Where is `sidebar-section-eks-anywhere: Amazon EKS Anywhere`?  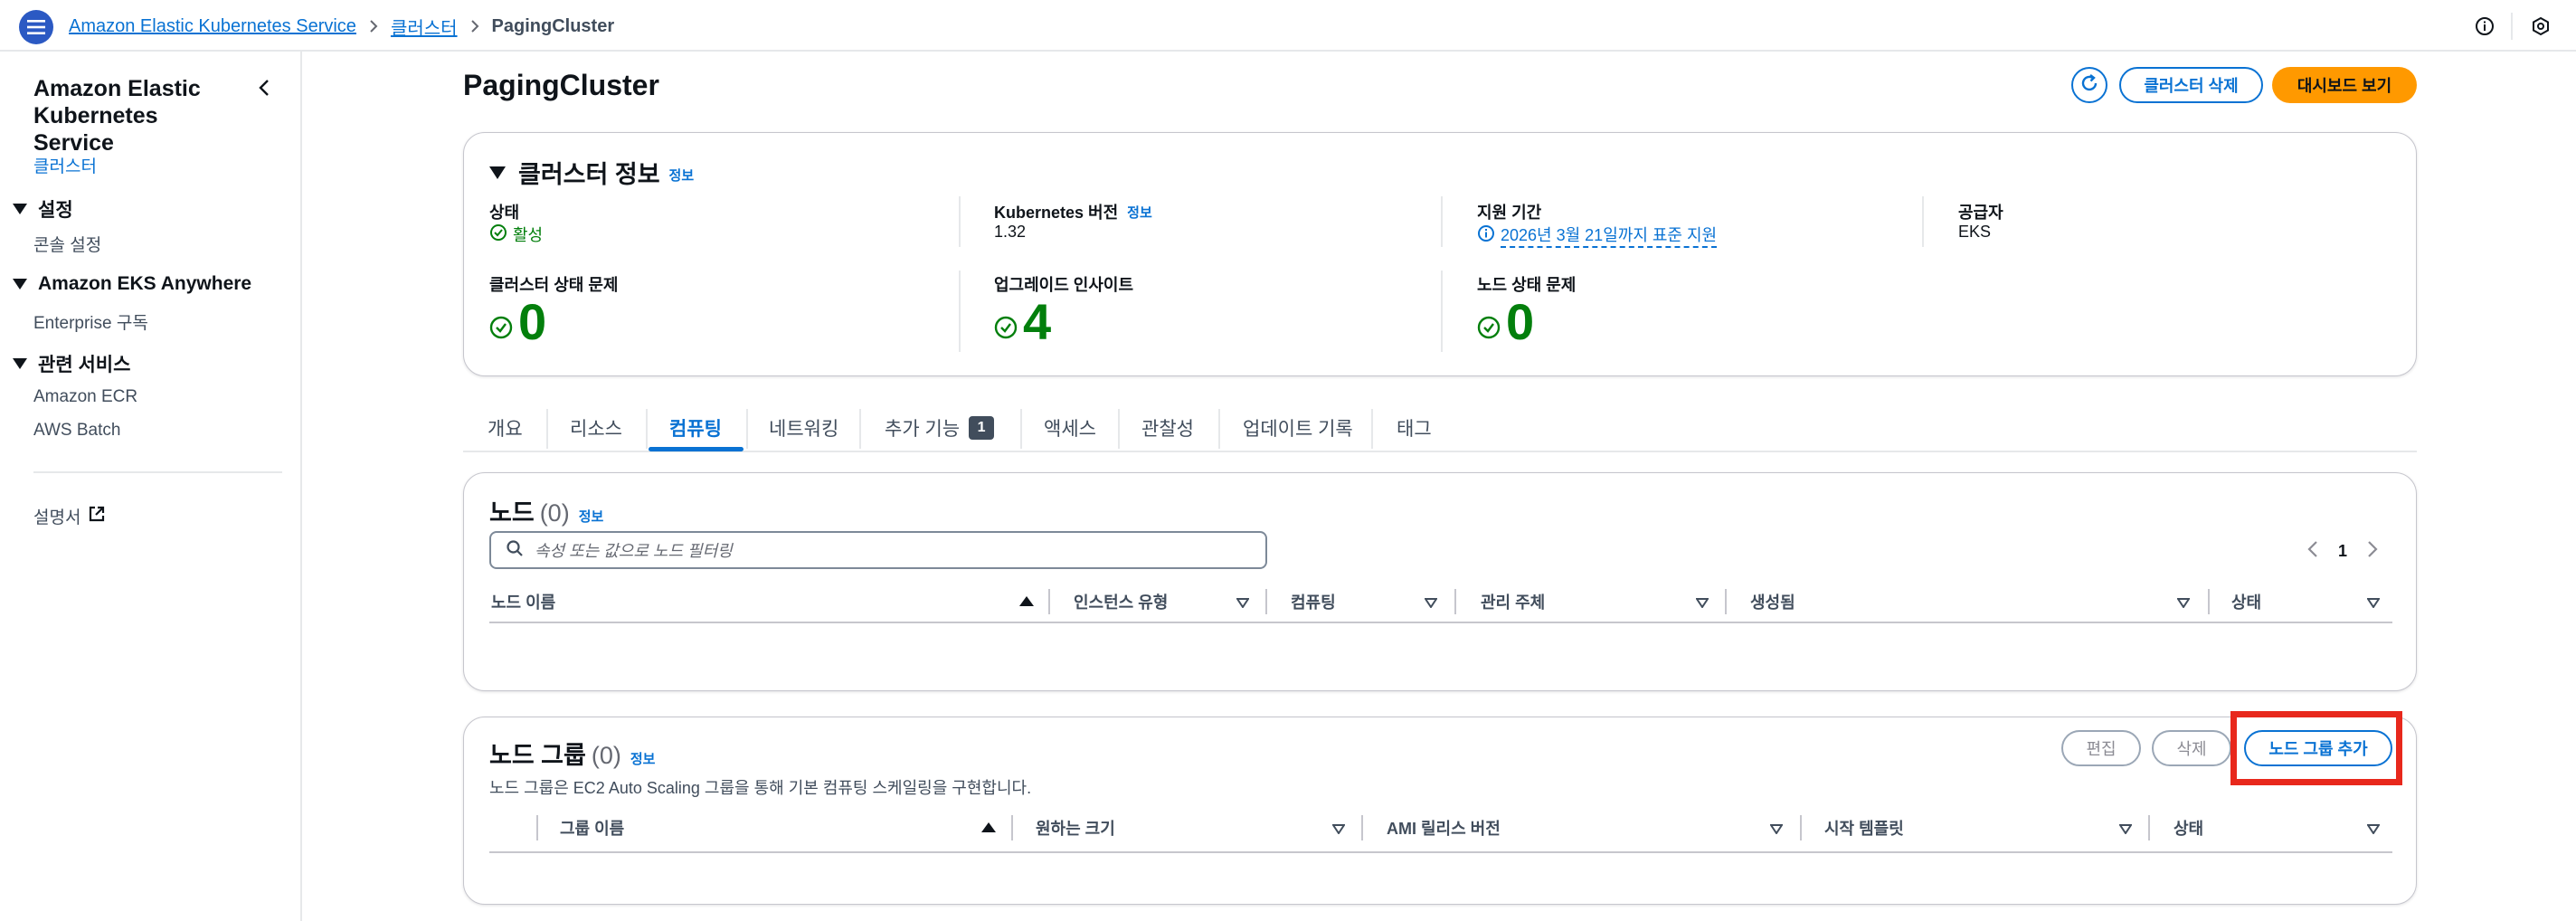 sidebar-section-eks-anywhere: Amazon EKS Anywhere is located at coordinates (132, 284).